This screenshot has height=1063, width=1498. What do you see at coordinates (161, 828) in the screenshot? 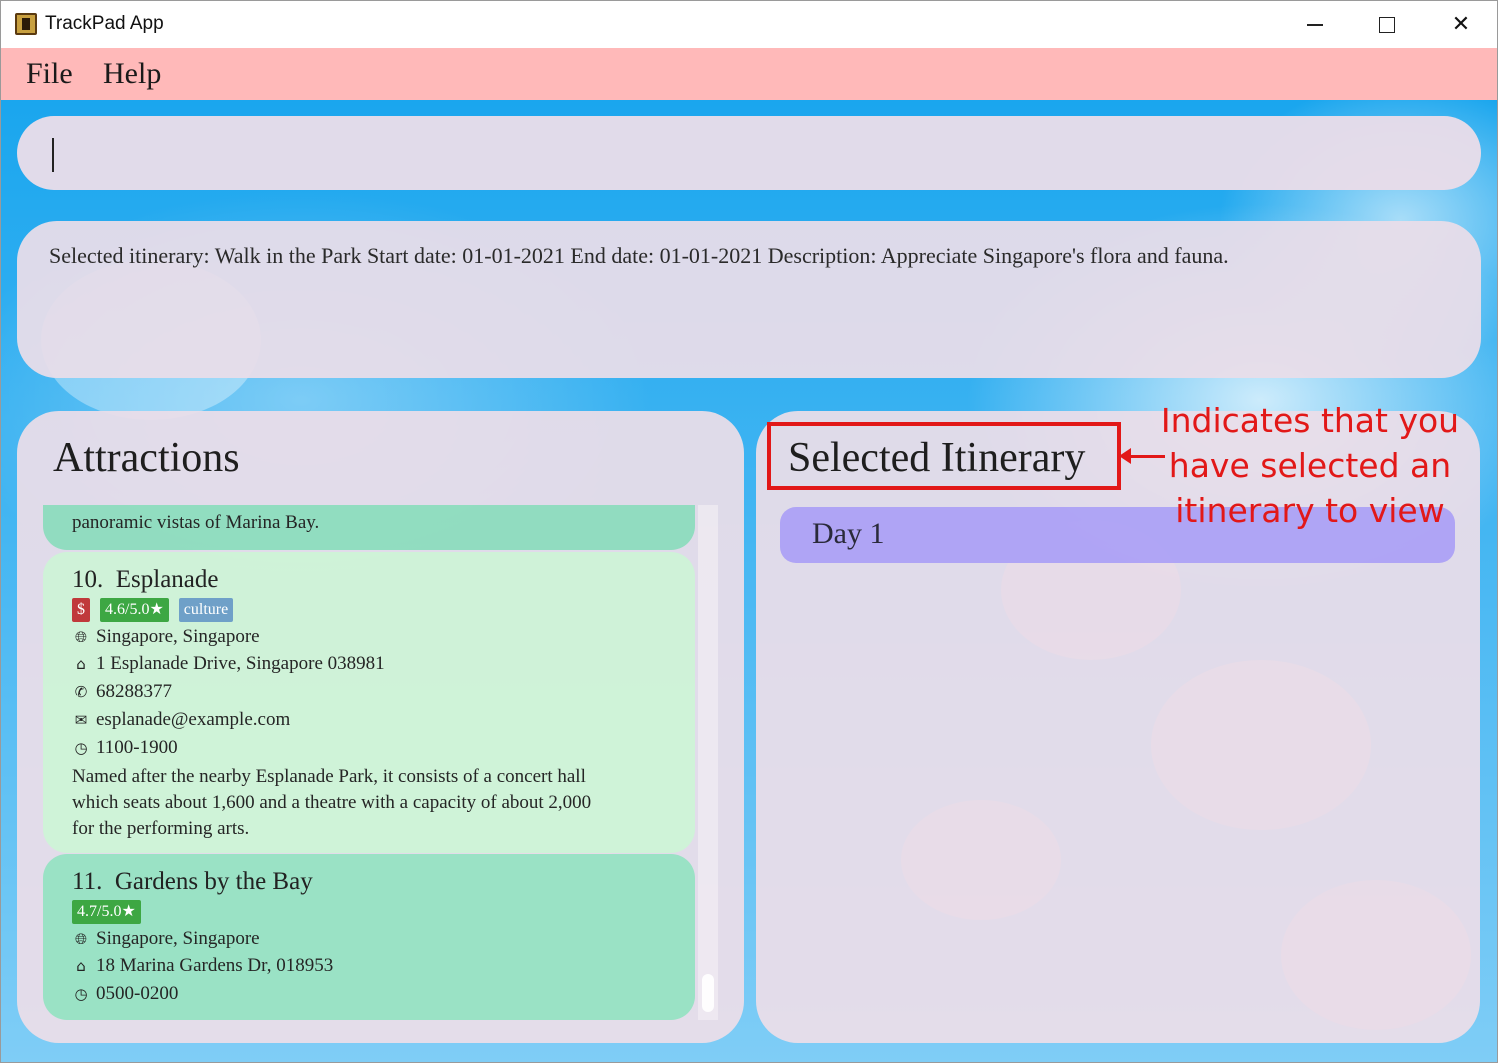
I see `attraction-description-line: for the performing arts.` at bounding box center [161, 828].